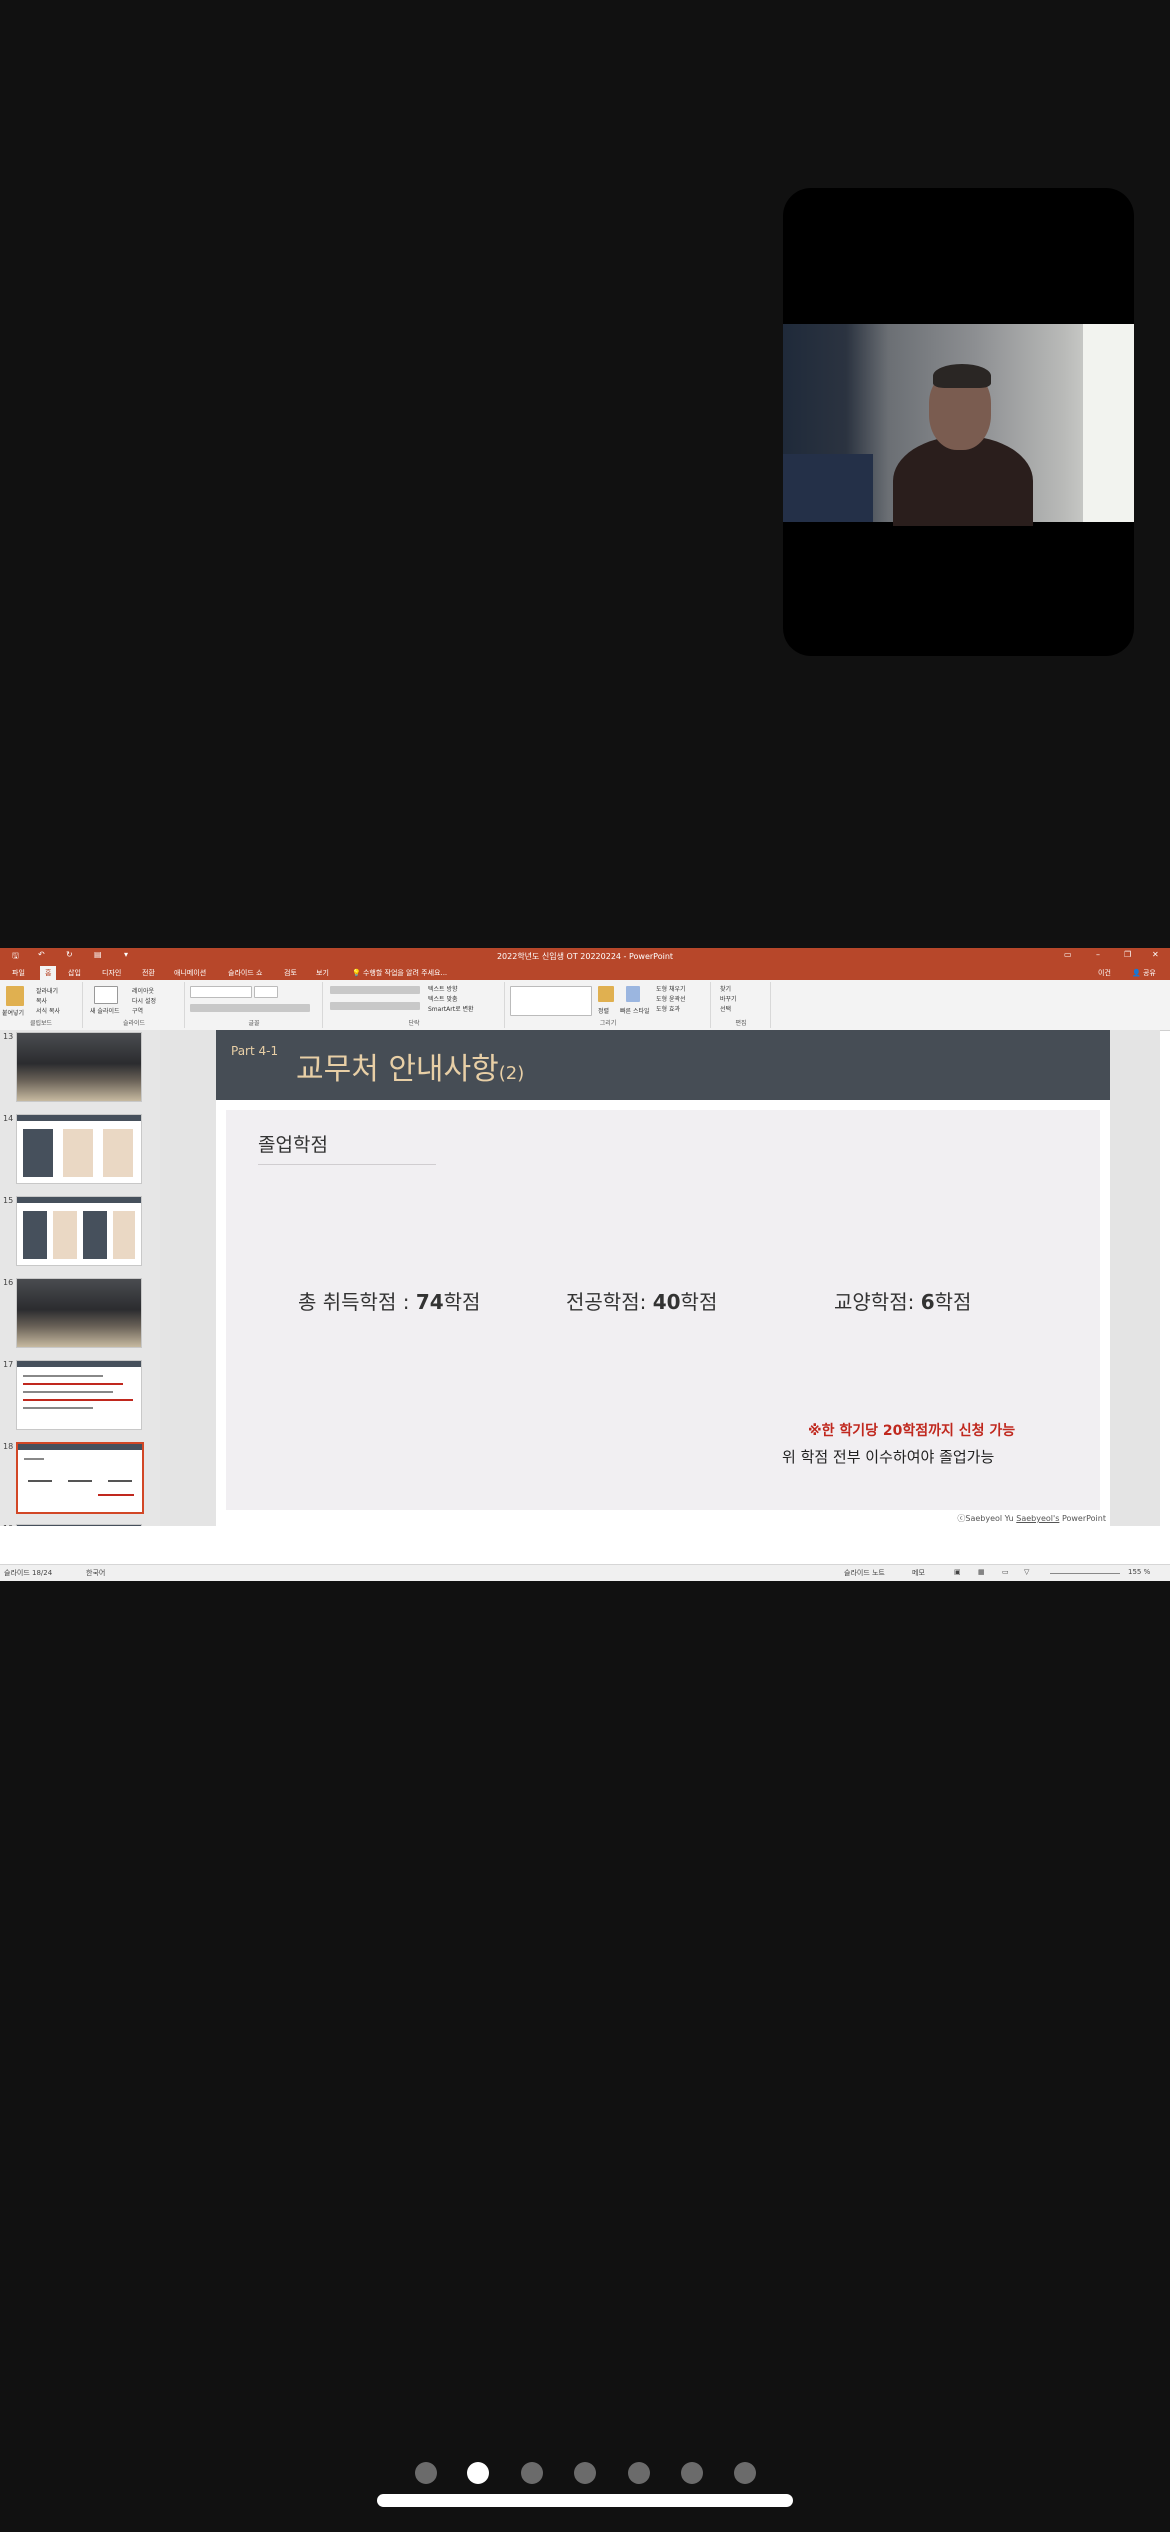 Image resolution: width=1170 pixels, height=2532 pixels. I want to click on copyright-link: Saebyeol's, so click(1037, 1518).